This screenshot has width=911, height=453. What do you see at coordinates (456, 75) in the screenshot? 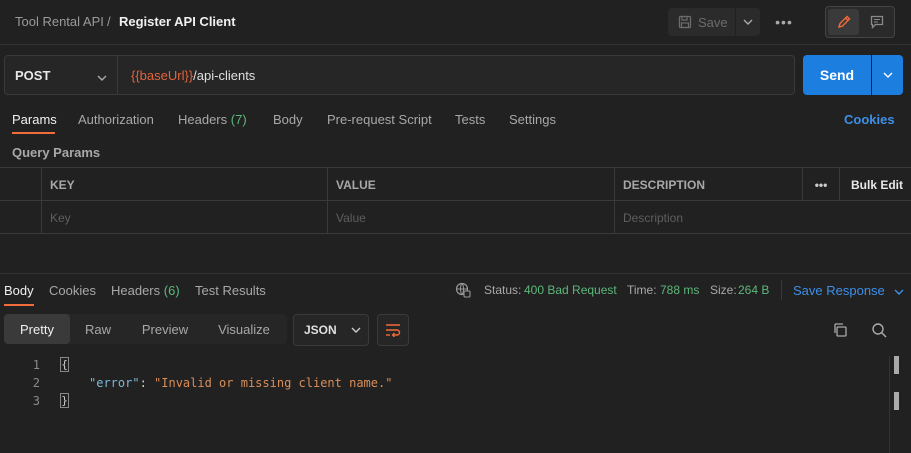
I see `url-input: {{baseUrl}}/api-clients` at bounding box center [456, 75].